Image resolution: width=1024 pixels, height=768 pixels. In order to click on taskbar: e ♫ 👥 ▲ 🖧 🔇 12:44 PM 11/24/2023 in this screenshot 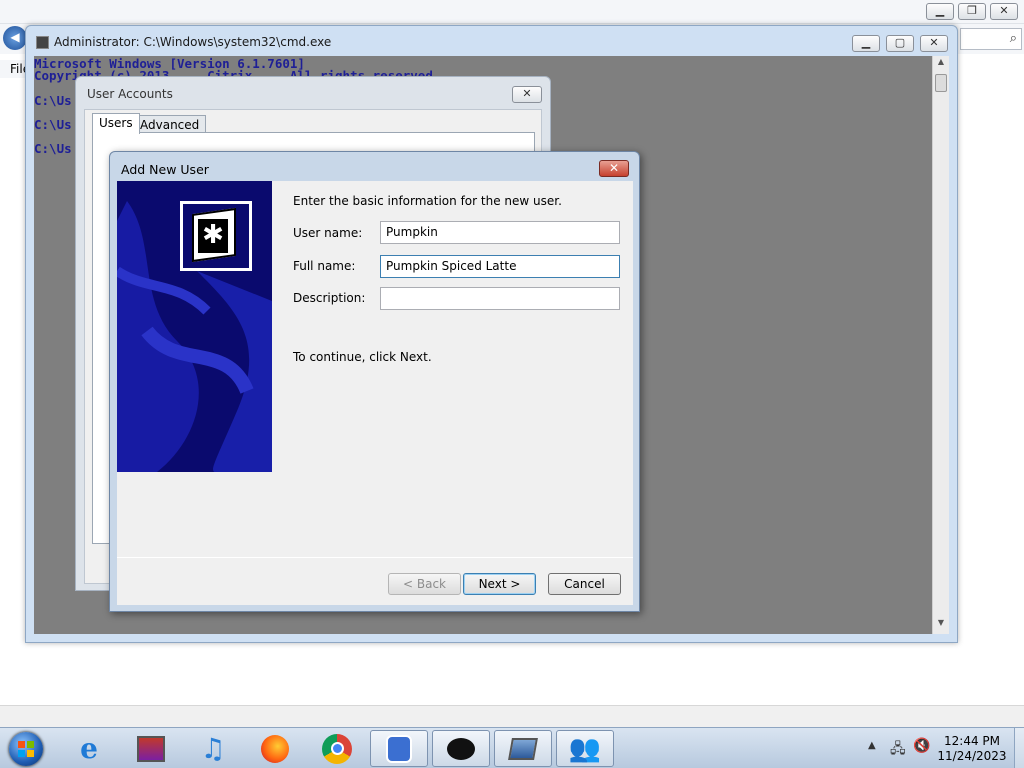, I will do `click(512, 747)`.